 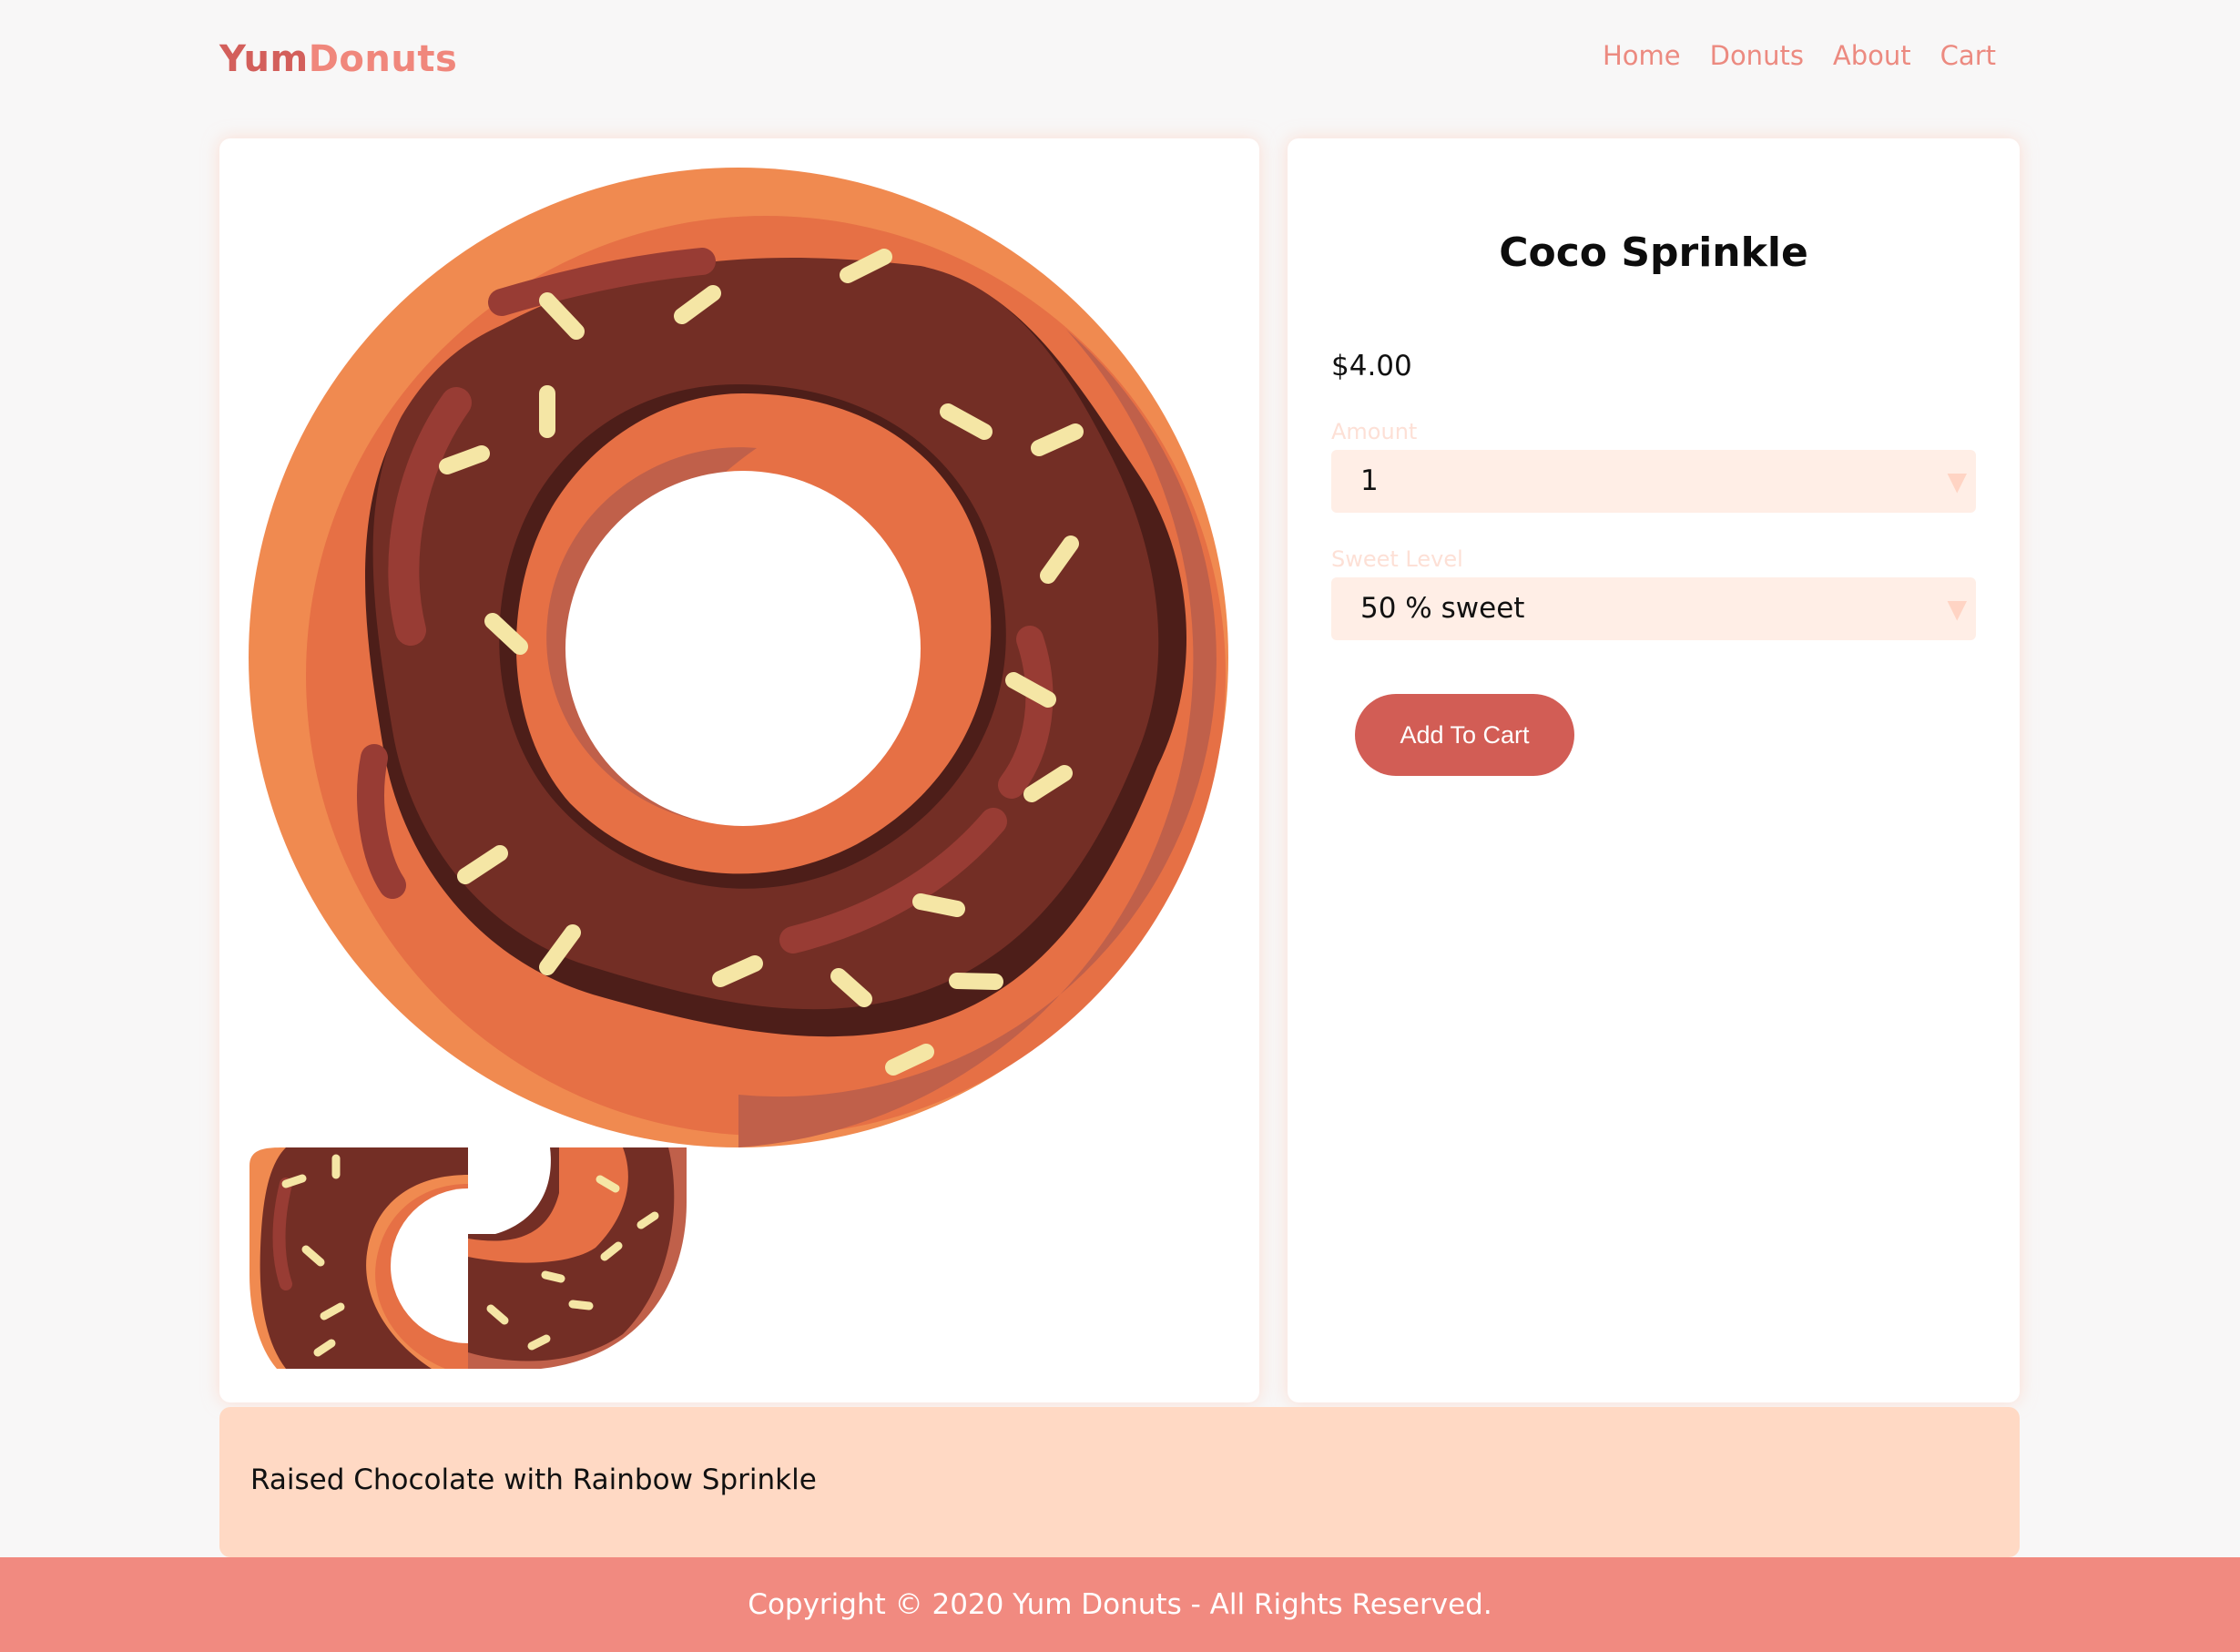 I want to click on product-description: Raised Chocolate with Rainbow Sprinkle, so click(x=1119, y=1482).